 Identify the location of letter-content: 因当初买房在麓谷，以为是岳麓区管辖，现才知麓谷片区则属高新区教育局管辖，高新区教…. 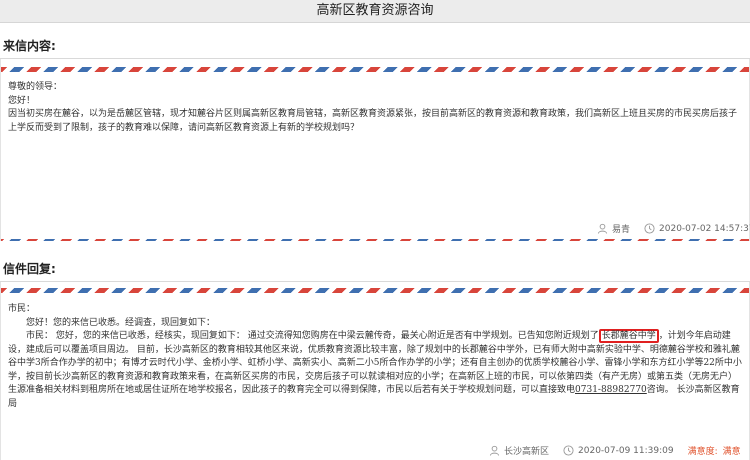
(373, 121).